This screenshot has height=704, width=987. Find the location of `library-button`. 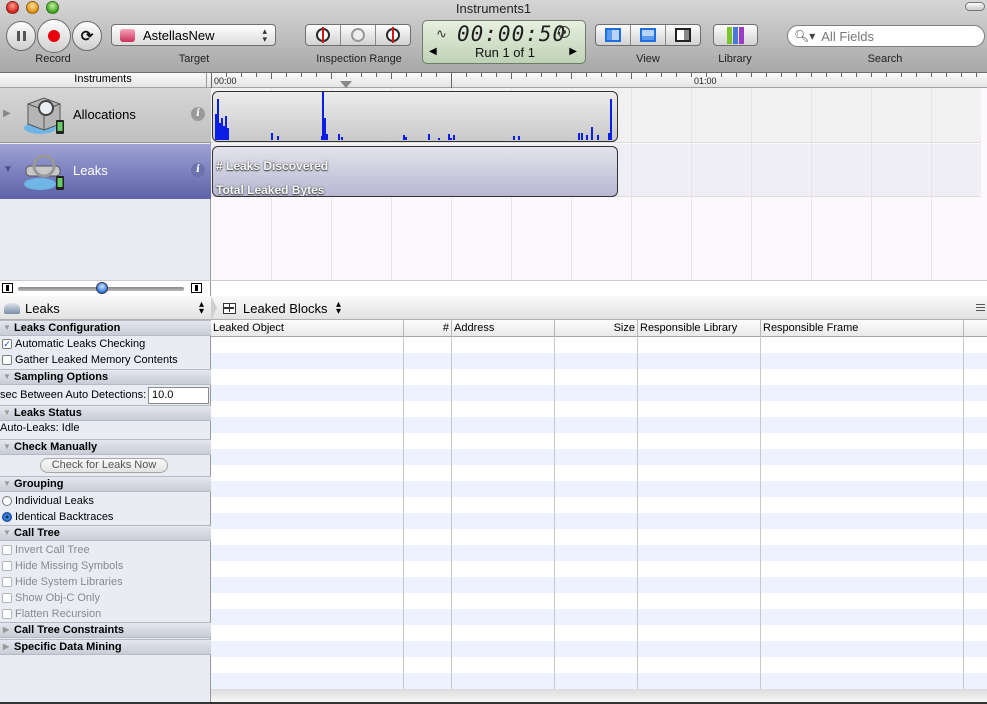

library-button is located at coordinates (735, 35).